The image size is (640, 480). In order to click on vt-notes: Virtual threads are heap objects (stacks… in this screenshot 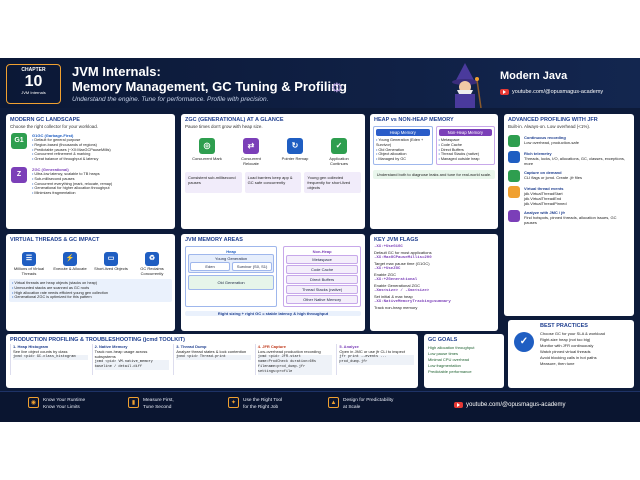, I will do `click(90, 291)`.